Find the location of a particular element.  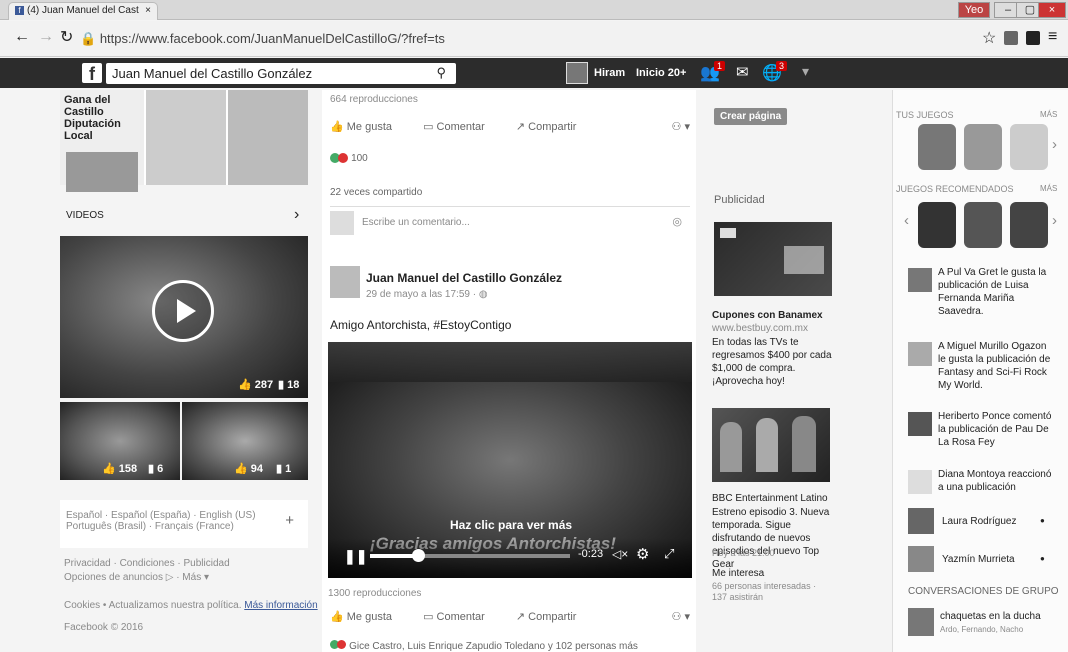

tab-close-icon: × is located at coordinates (148, 10).